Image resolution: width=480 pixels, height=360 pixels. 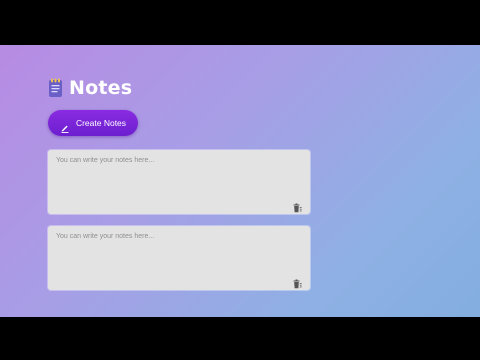 What do you see at coordinates (65, 125) in the screenshot?
I see `pencil-icon` at bounding box center [65, 125].